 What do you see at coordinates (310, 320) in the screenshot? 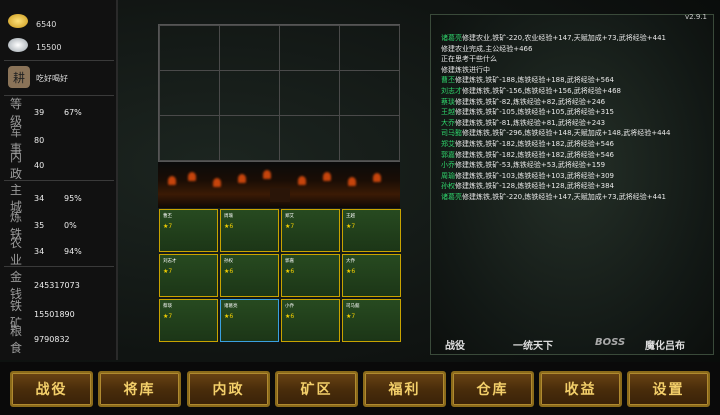
I see `hero-card: 小乔 ★6` at bounding box center [310, 320].